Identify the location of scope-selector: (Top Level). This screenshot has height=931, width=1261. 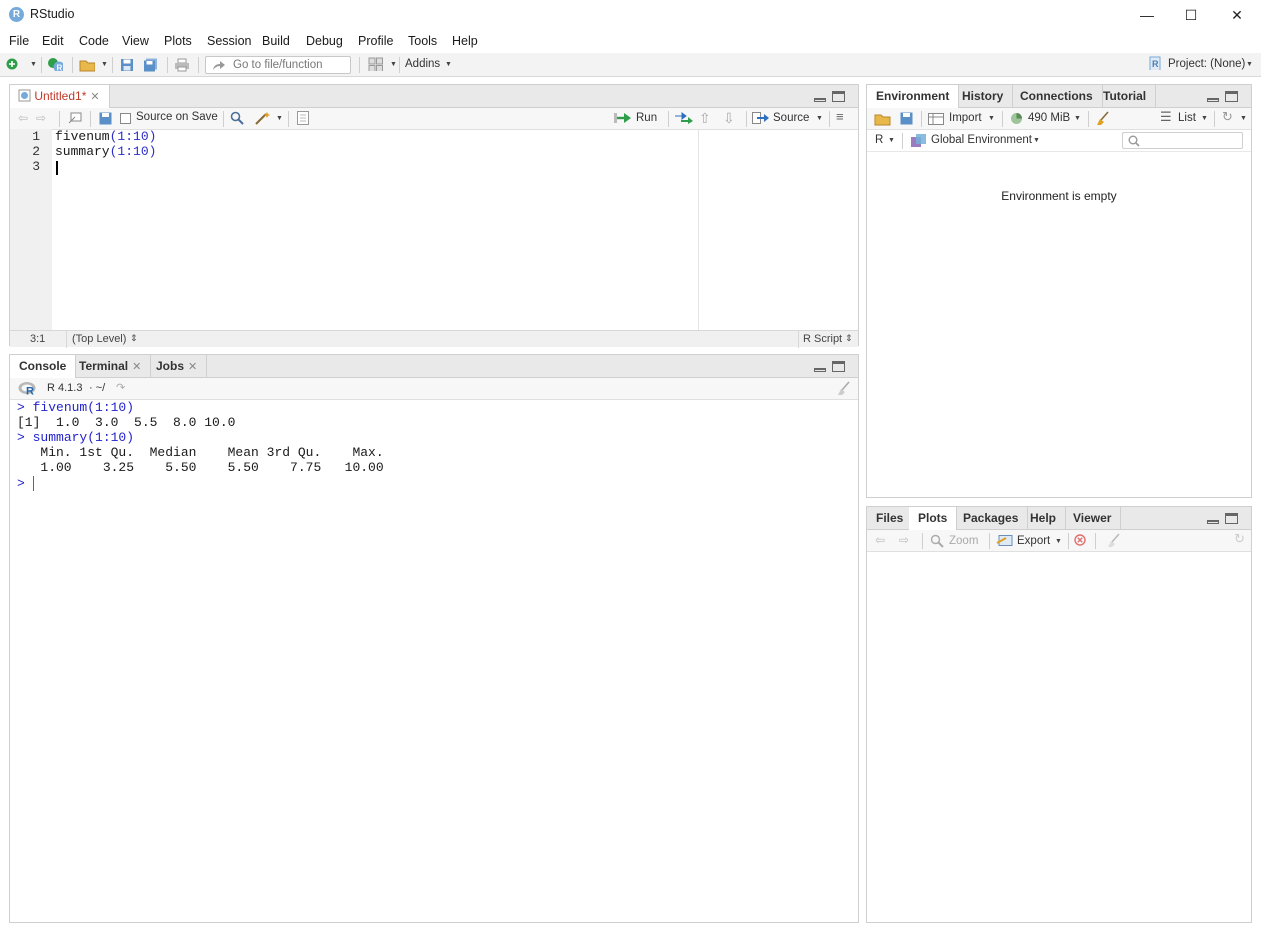
(99, 339).